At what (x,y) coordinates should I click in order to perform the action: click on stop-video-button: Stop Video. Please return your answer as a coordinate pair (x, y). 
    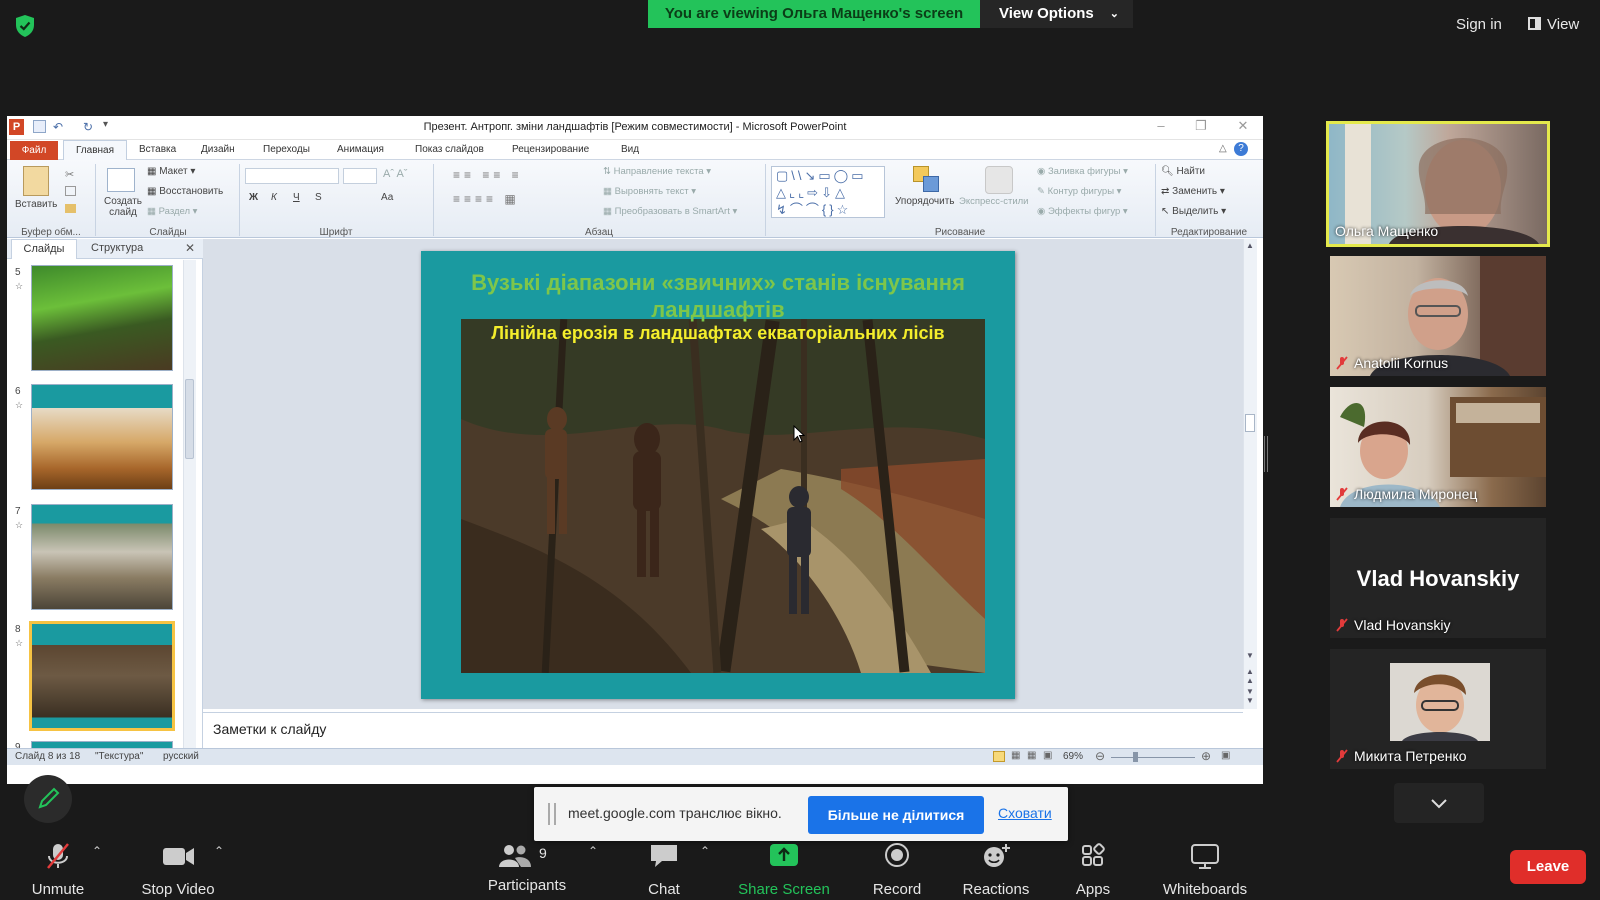
    Looking at the image, I should click on (178, 870).